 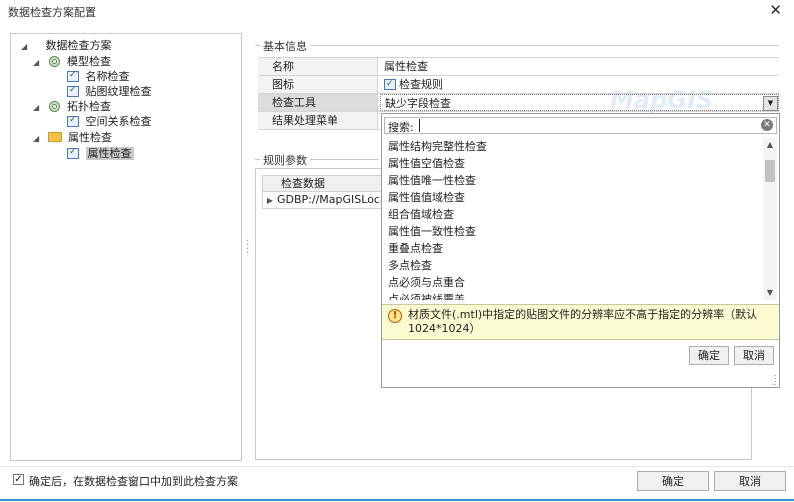 What do you see at coordinates (673, 481) in the screenshot?
I see `ok-button: 确定` at bounding box center [673, 481].